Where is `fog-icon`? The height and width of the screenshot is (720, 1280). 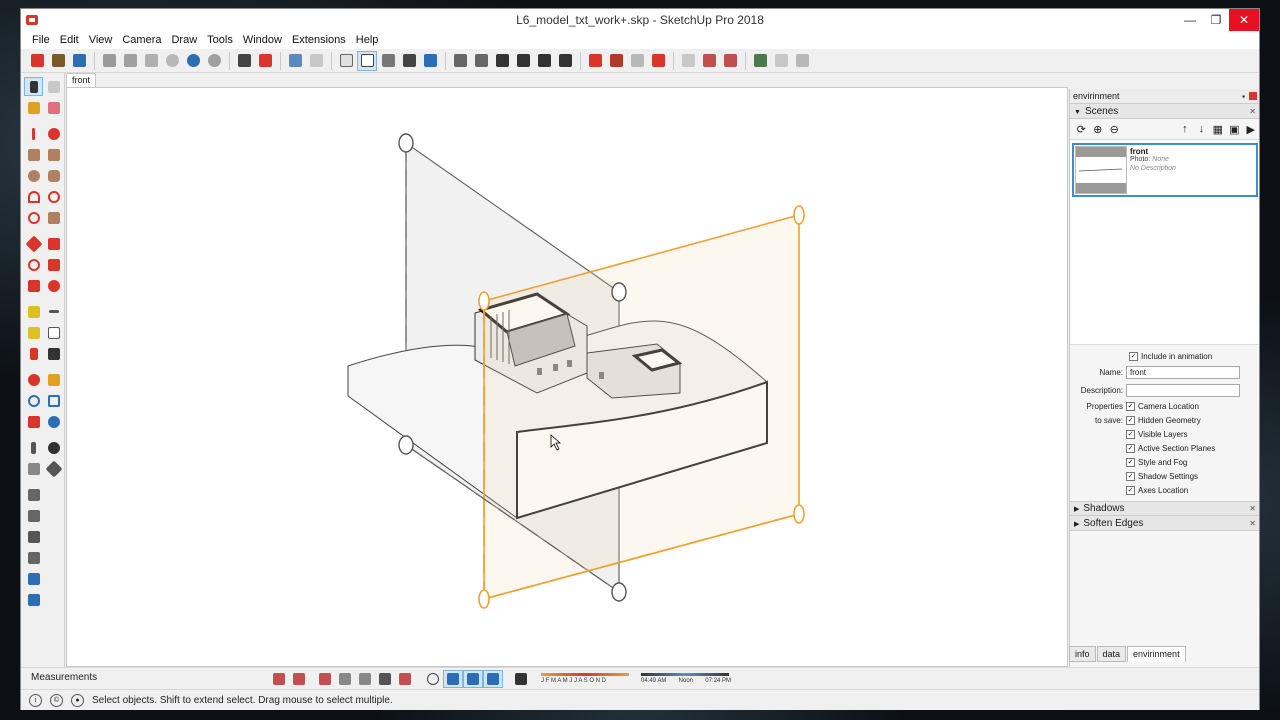 fog-icon is located at coordinates (299, 679).